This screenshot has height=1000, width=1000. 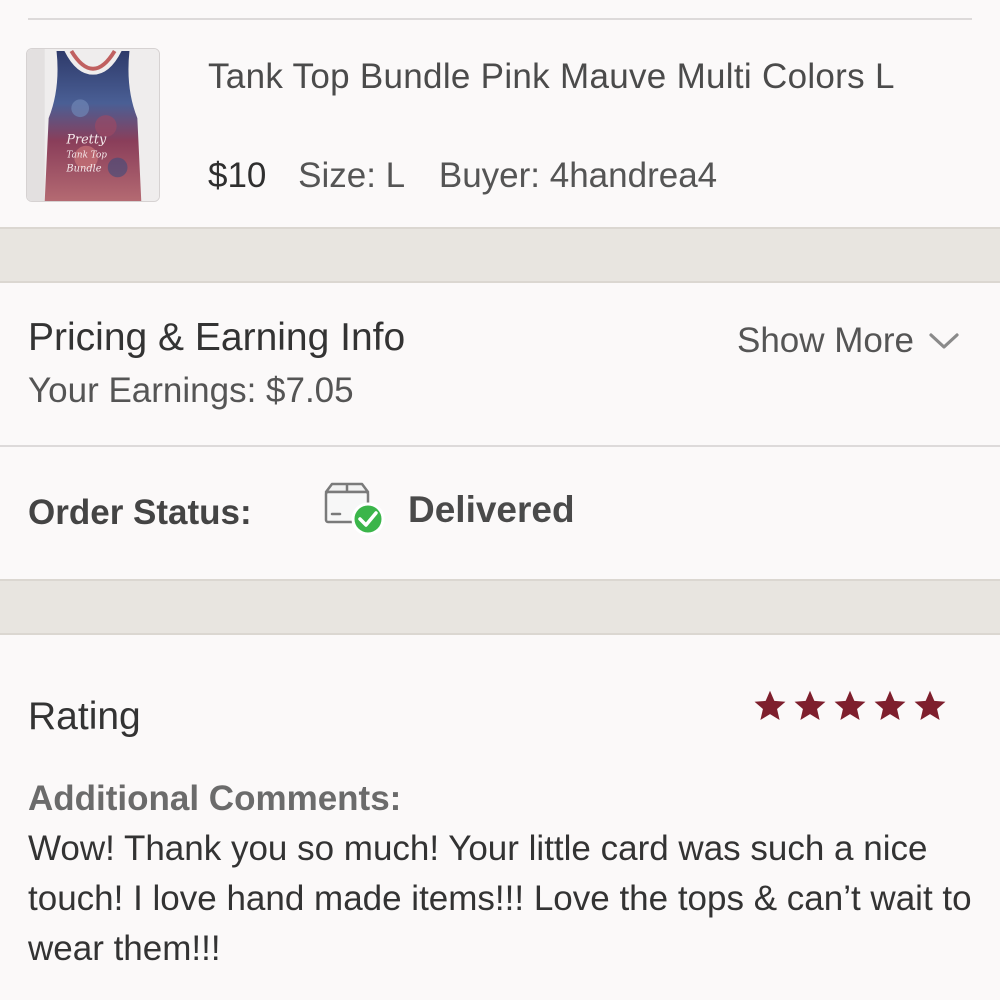 What do you see at coordinates (215, 798) in the screenshot?
I see `comments-label: Additional Comments:` at bounding box center [215, 798].